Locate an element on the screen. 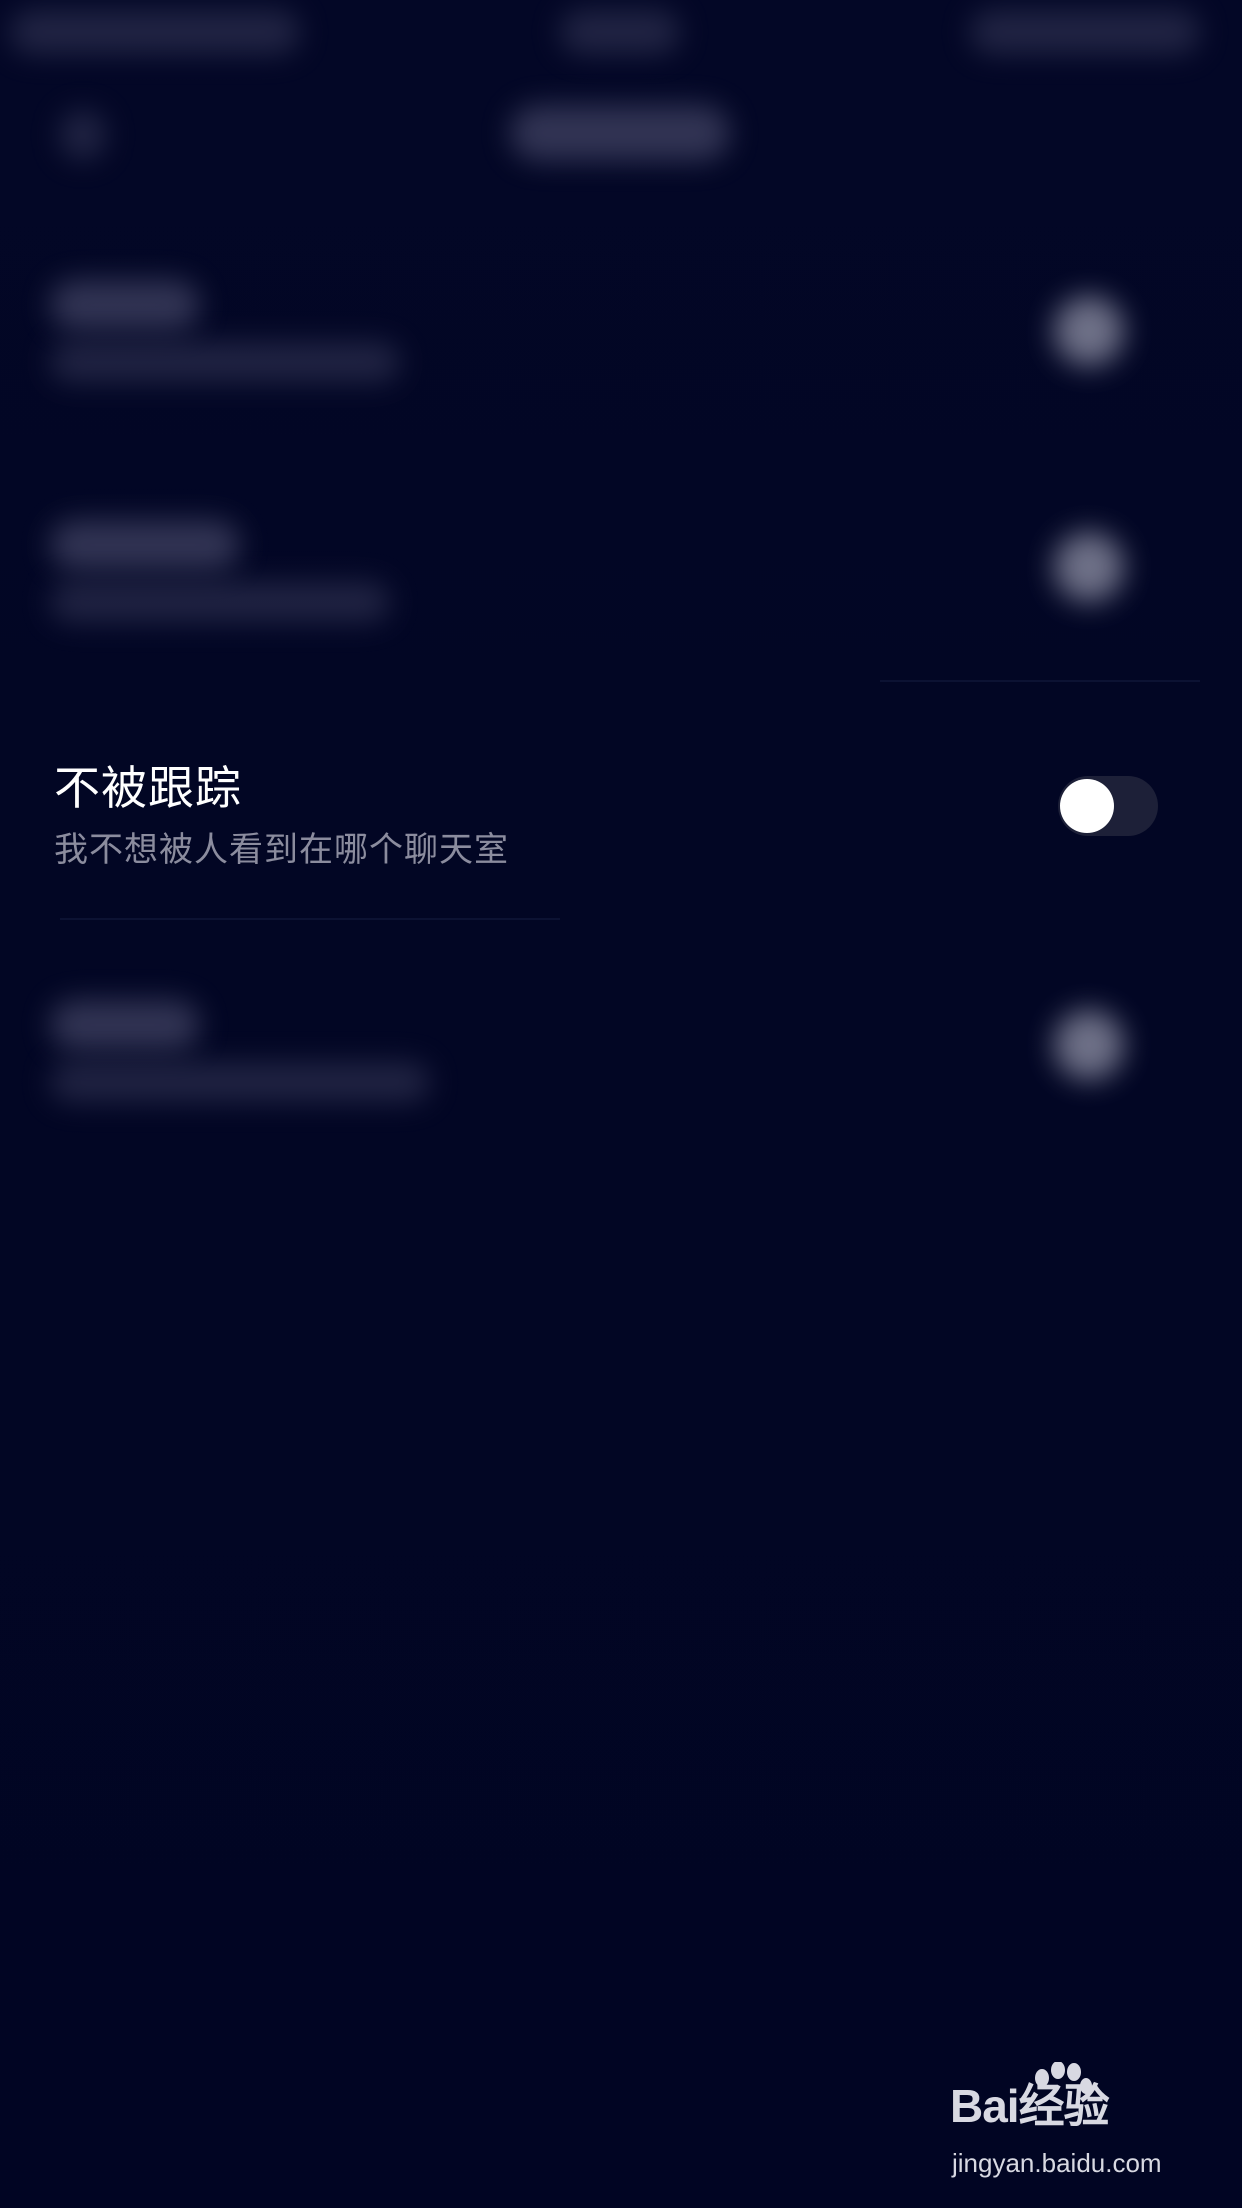 The width and height of the screenshot is (1242, 2208). paw-icon is located at coordinates (1063, 2078).